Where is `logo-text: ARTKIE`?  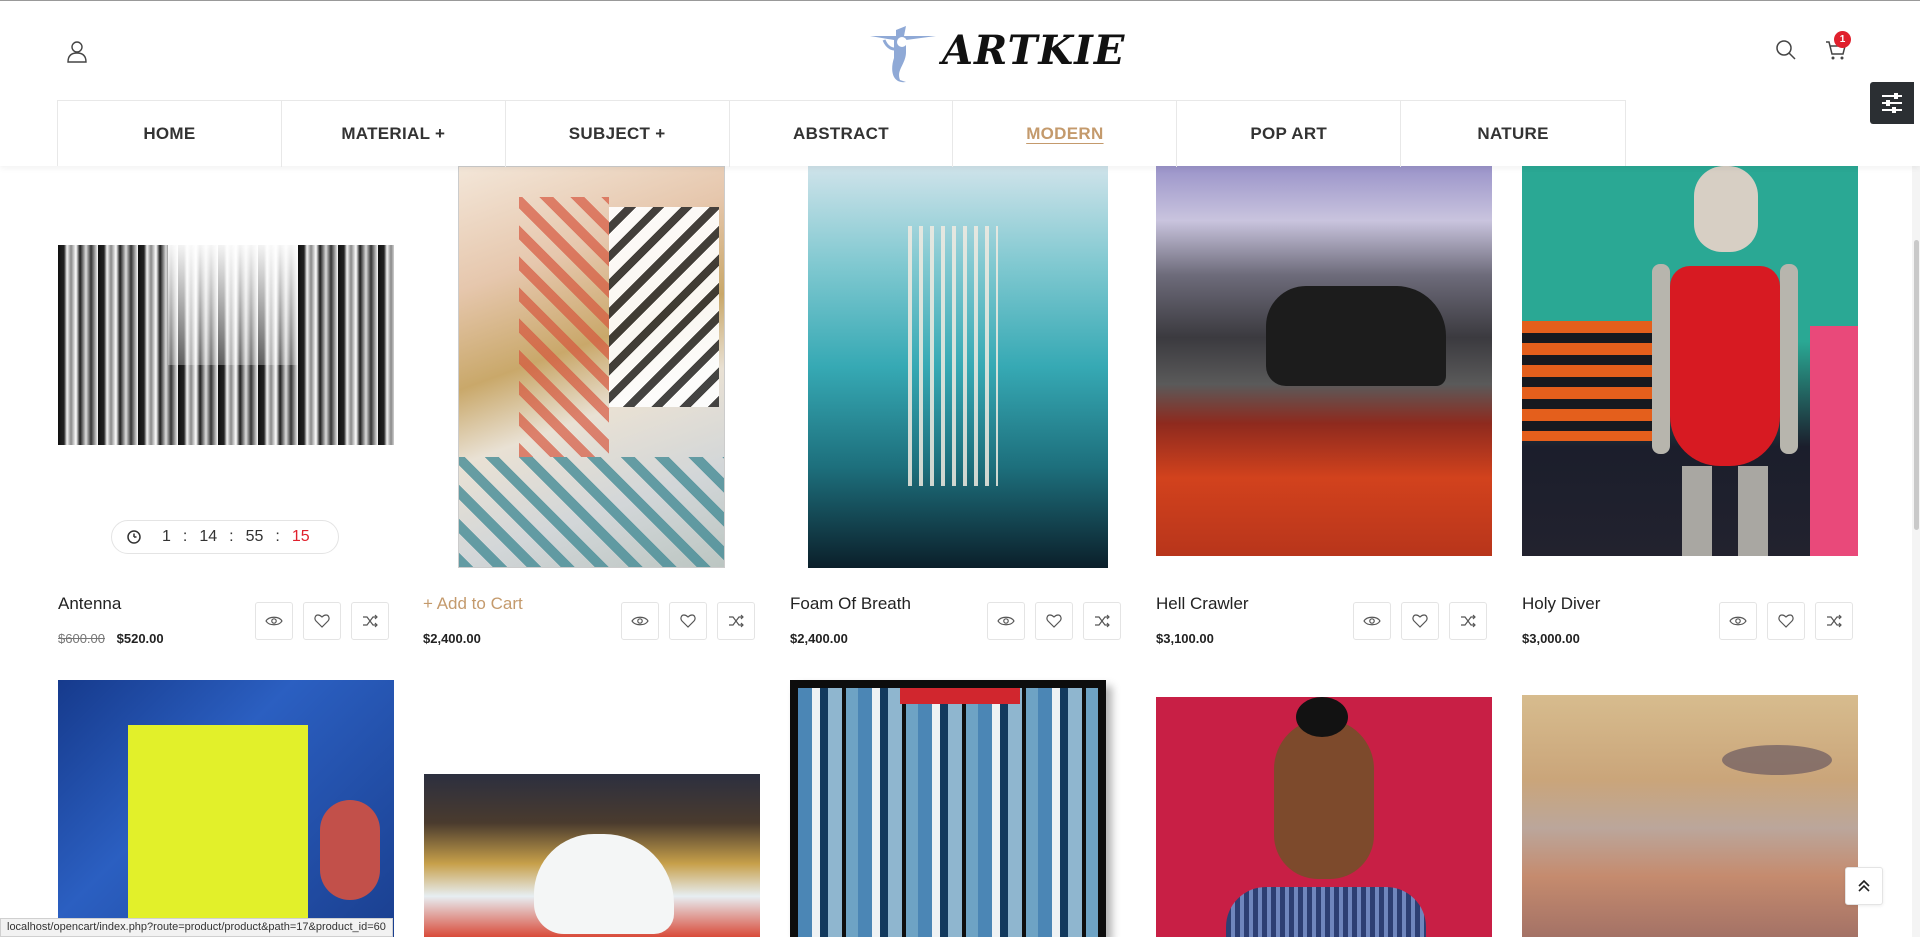 logo-text: ARTKIE is located at coordinates (1034, 50).